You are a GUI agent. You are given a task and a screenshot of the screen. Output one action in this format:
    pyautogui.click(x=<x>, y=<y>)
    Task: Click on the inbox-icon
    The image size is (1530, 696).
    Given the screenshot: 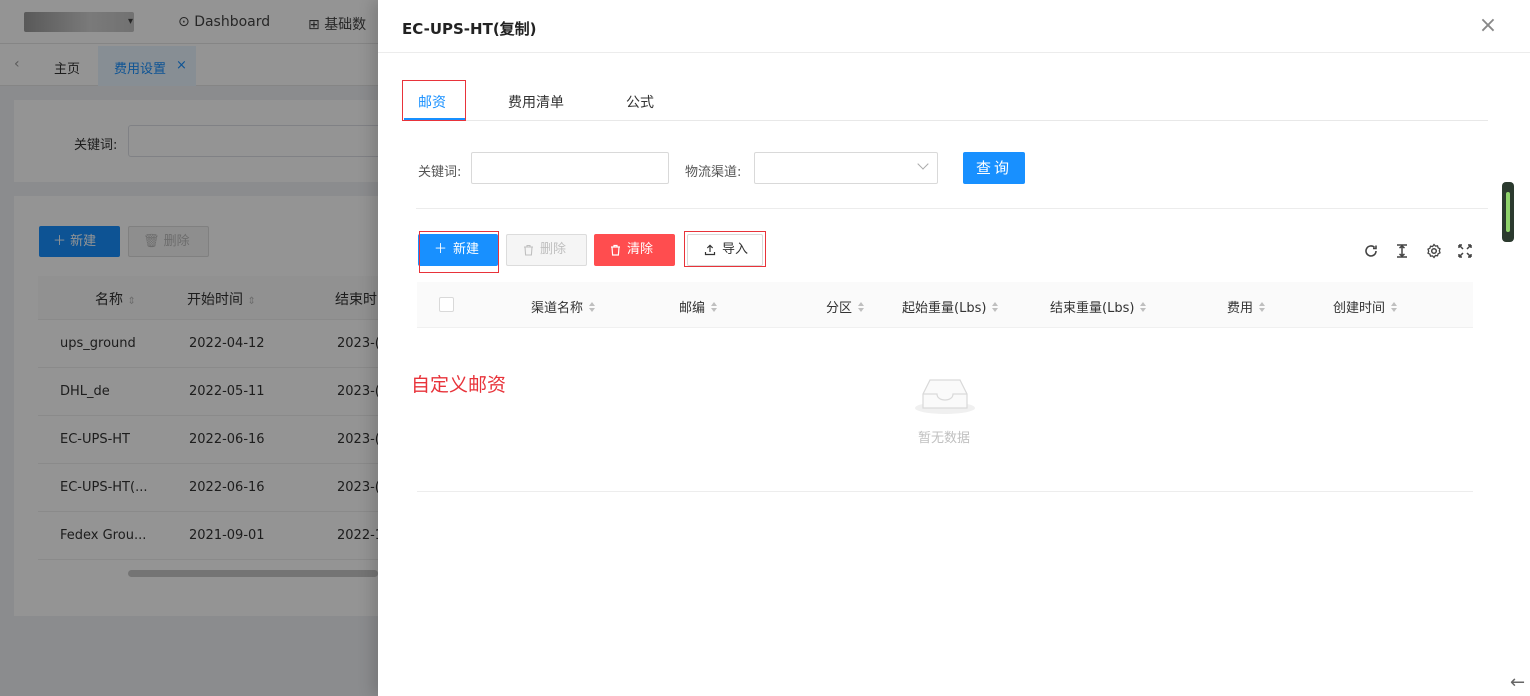 What is the action you would take?
    pyautogui.click(x=945, y=396)
    